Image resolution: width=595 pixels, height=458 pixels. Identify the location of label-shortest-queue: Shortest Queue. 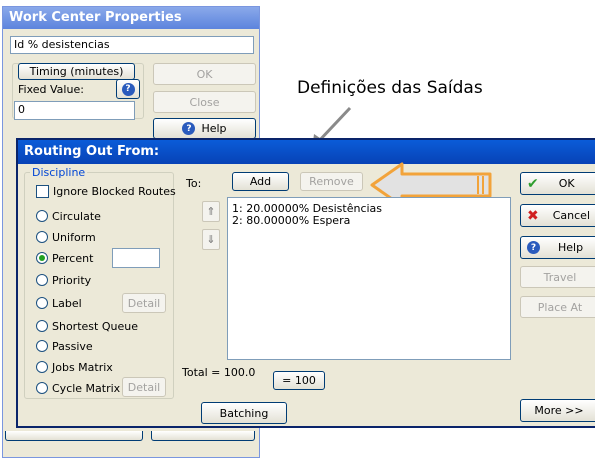
(95, 326).